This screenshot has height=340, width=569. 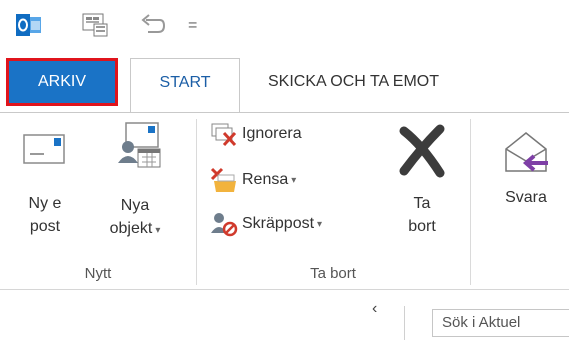 I want to click on delete-button: Ta bort, so click(x=422, y=180).